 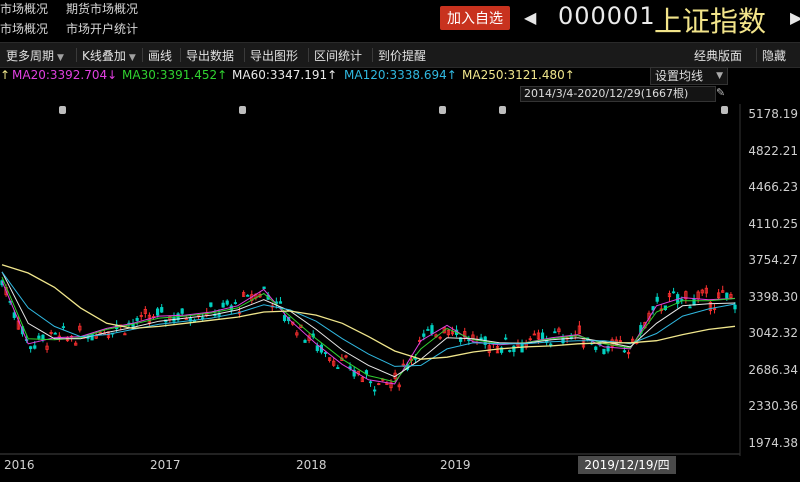 What do you see at coordinates (618, 94) in the screenshot?
I see `date-range-label: 2014/3/4-2020/12/29(1667根)` at bounding box center [618, 94].